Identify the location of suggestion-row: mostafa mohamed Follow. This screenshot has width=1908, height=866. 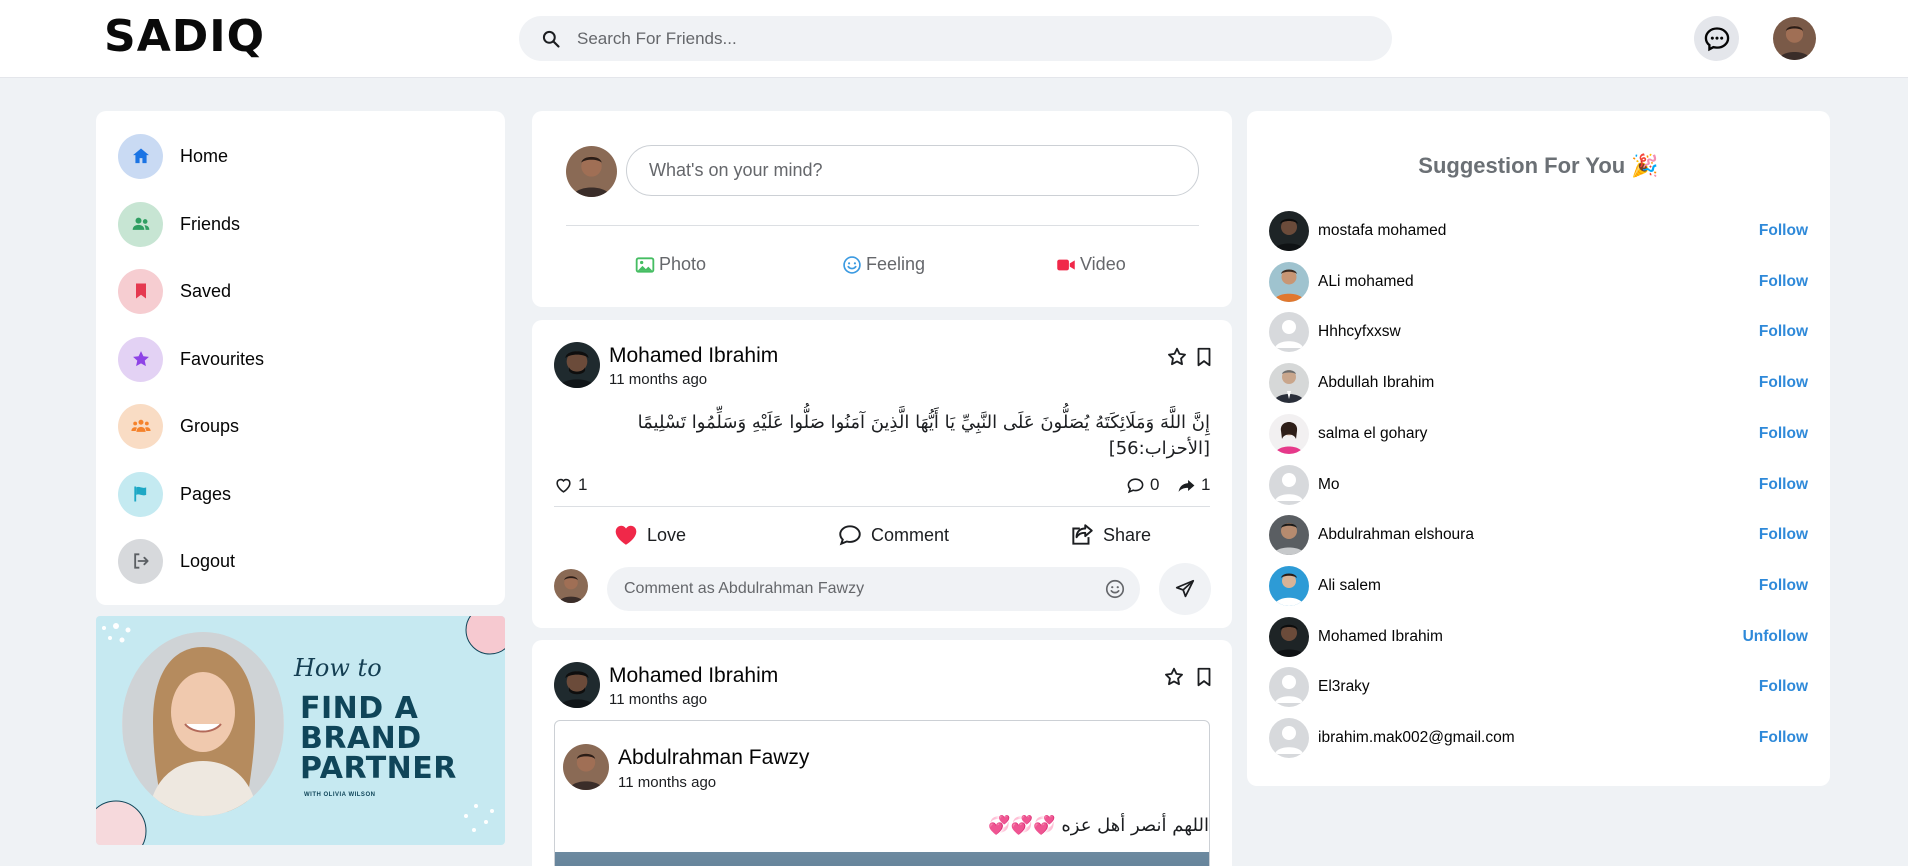
(1538, 231).